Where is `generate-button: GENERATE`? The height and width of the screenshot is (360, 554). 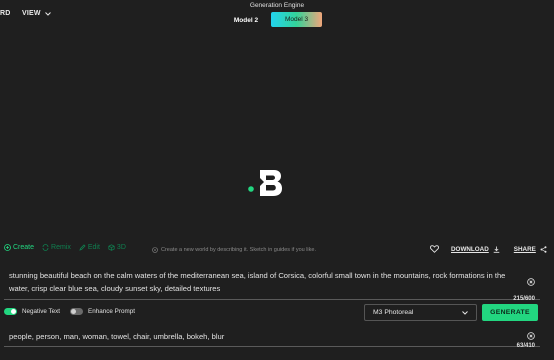
generate-button: GENERATE is located at coordinates (510, 312).